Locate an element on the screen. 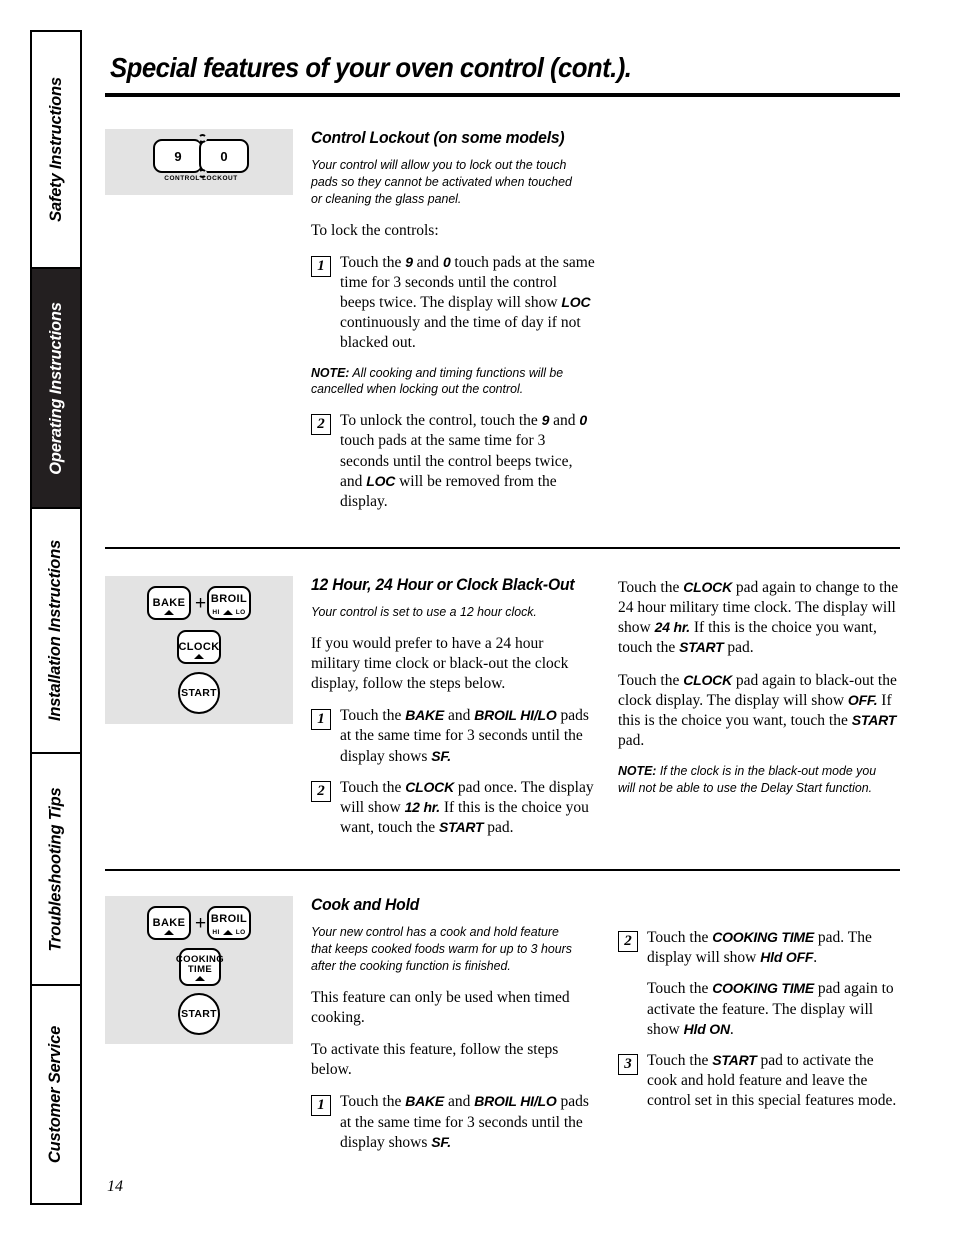 The height and width of the screenshot is (1235, 954). section-heading: 12 Hour, 24 Hour or Clock Black-Out is located at coordinates (443, 585).